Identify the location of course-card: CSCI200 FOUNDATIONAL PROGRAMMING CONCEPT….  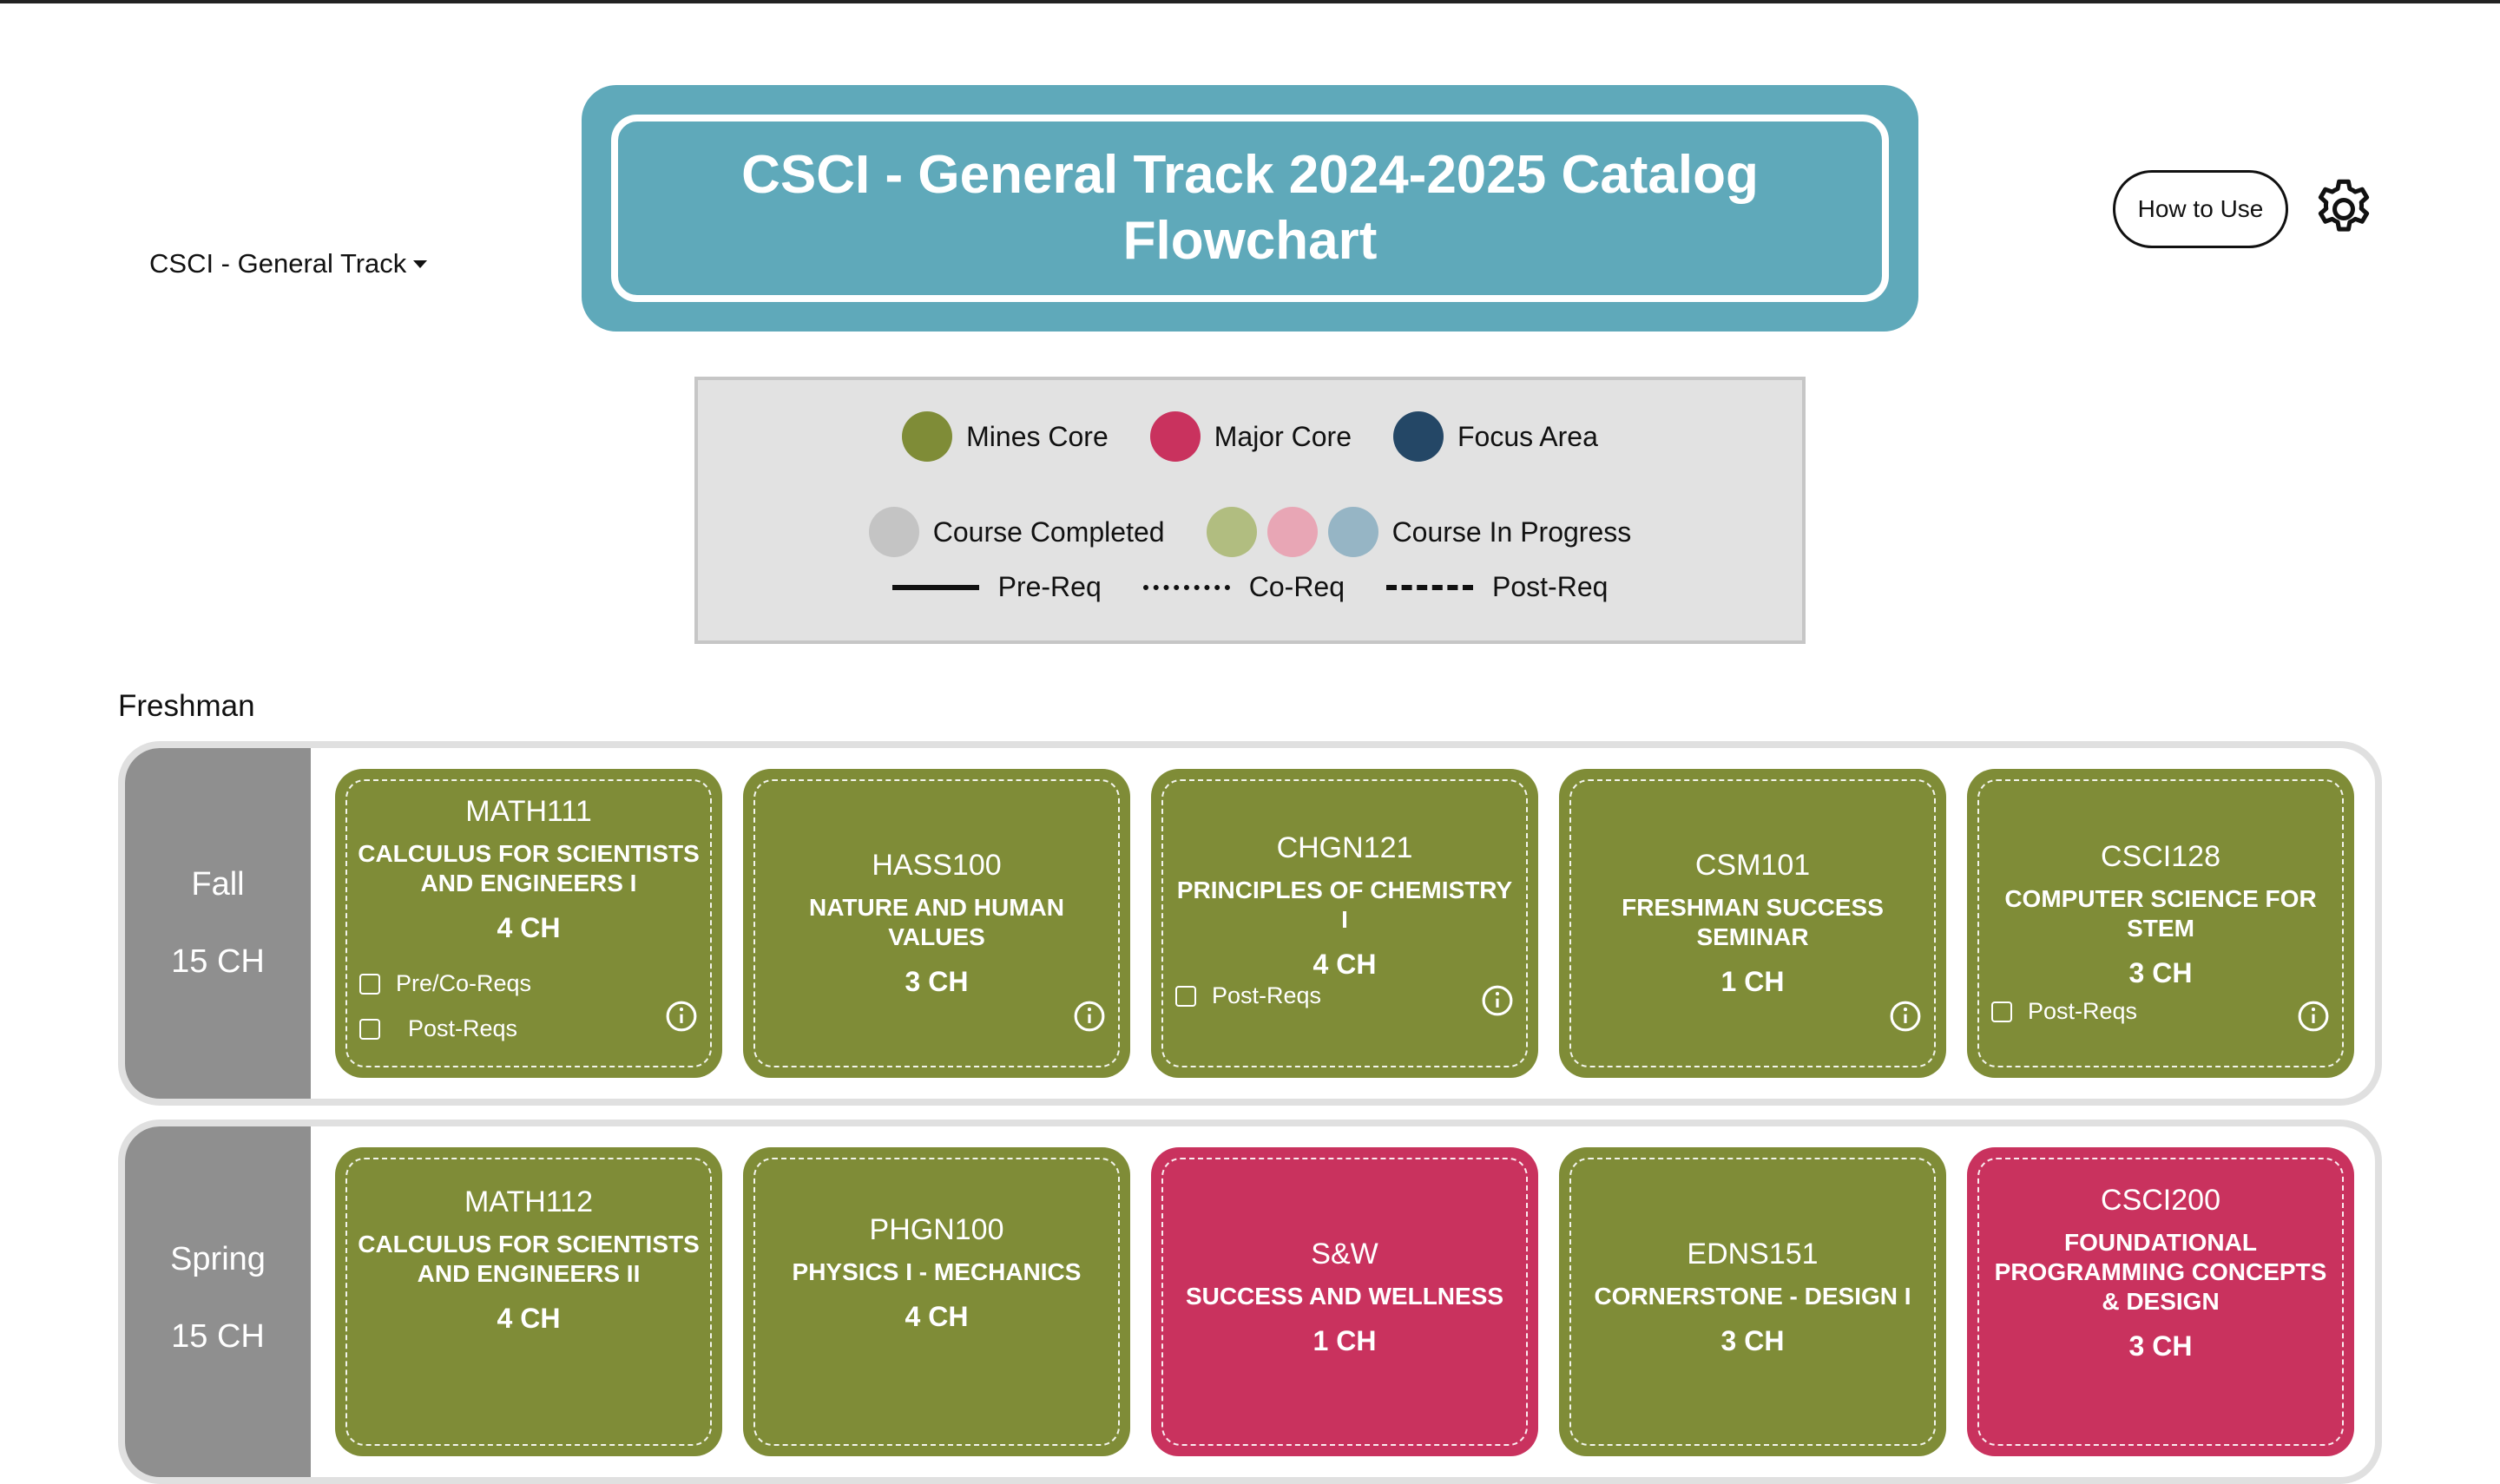
(2160, 1301).